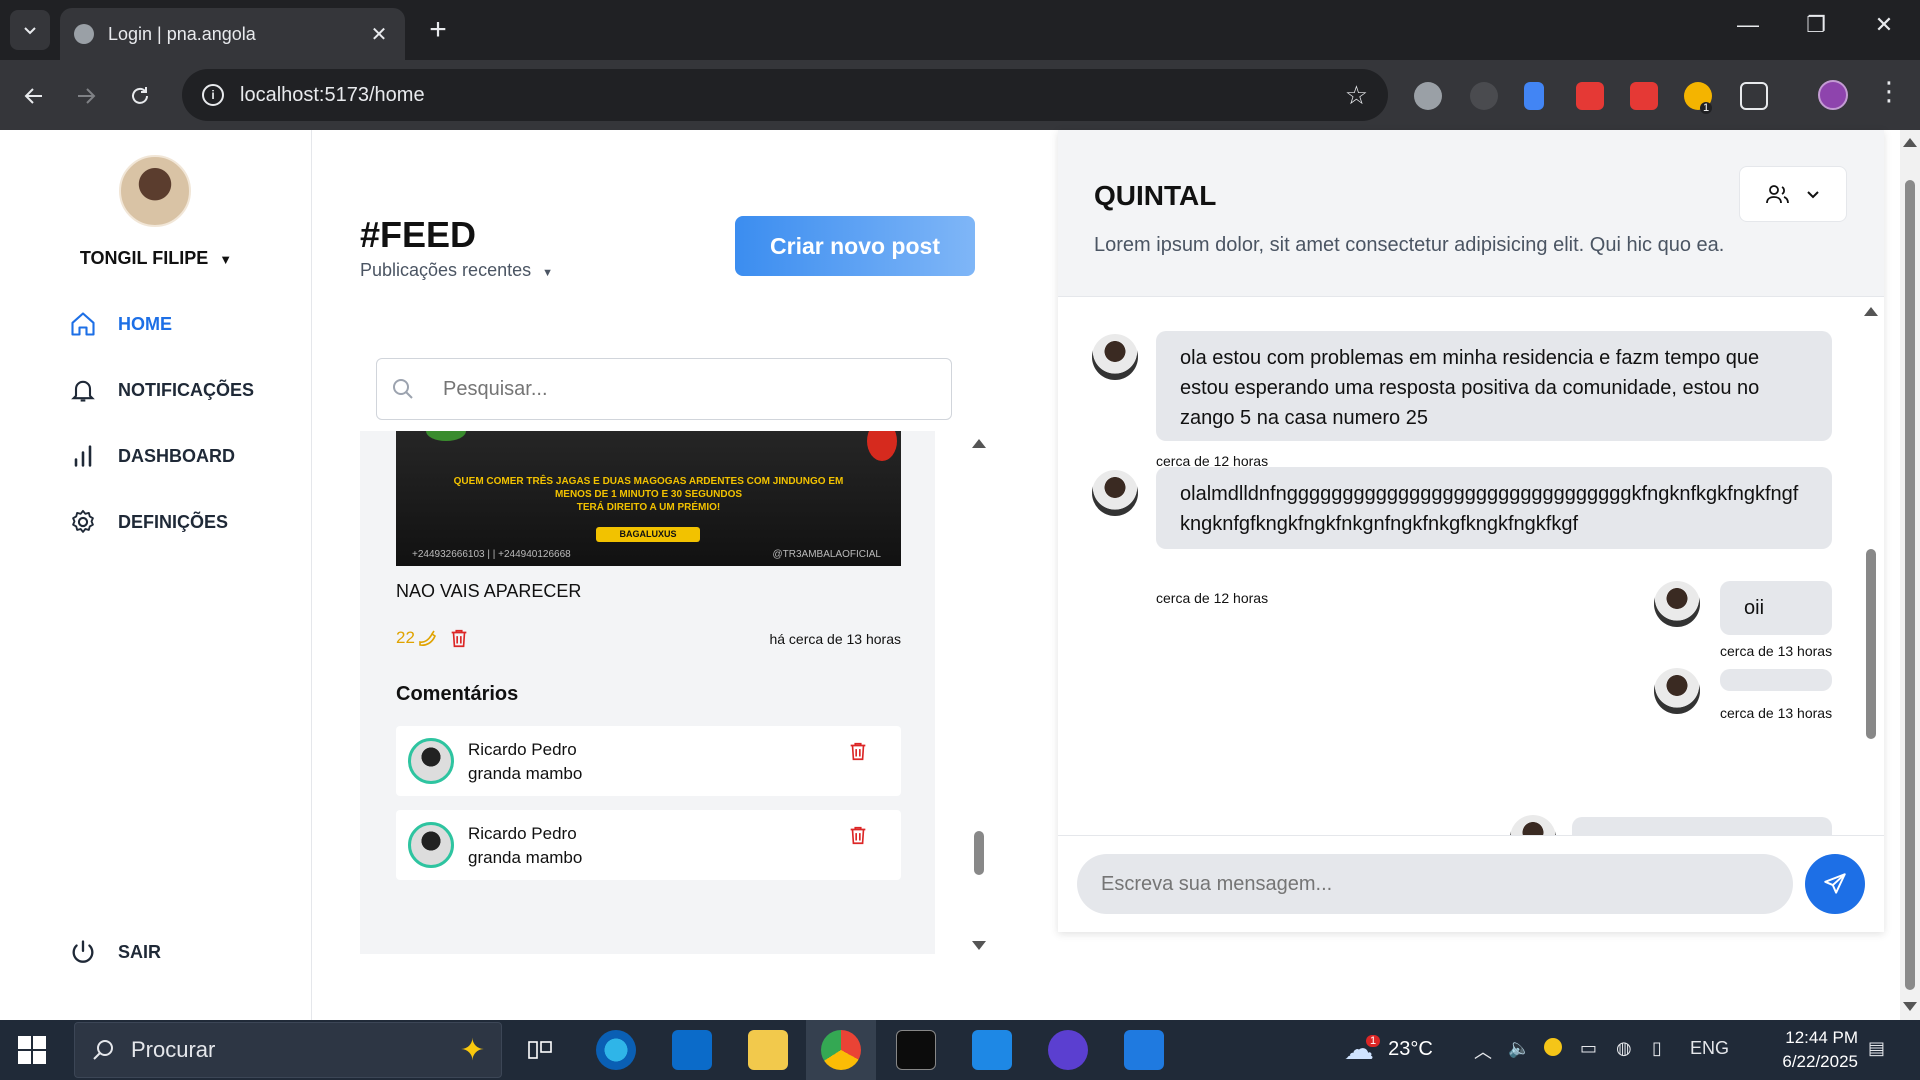 Image resolution: width=1920 pixels, height=1080 pixels. I want to click on page-scrollbar, so click(1910, 575).